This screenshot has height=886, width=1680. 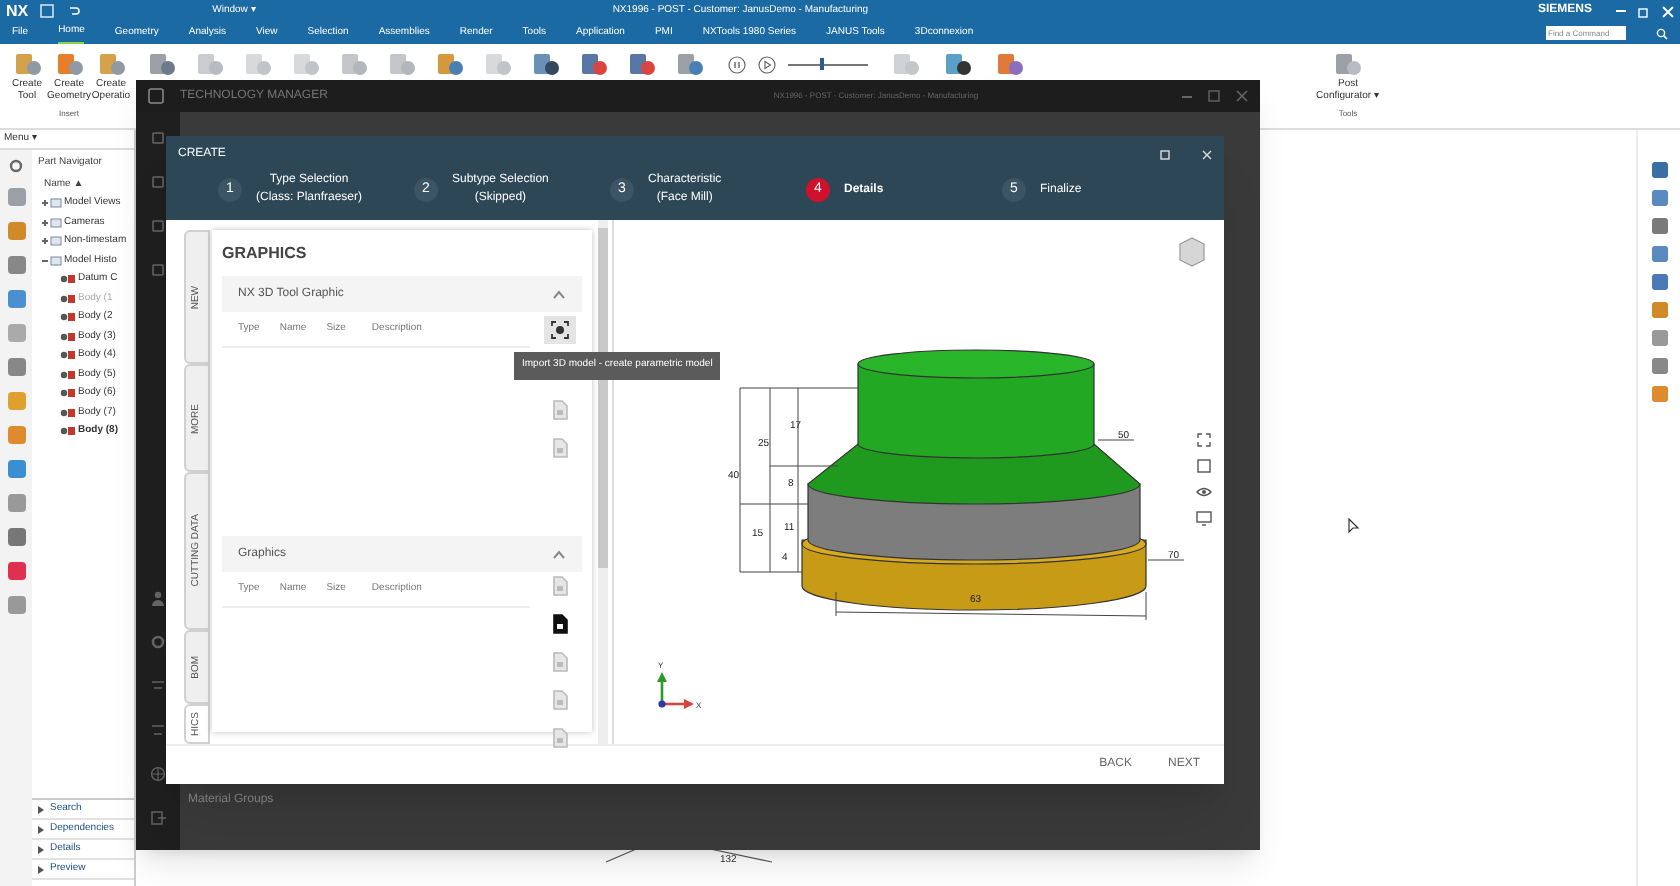 I want to click on document-icon, so click(x=560, y=624).